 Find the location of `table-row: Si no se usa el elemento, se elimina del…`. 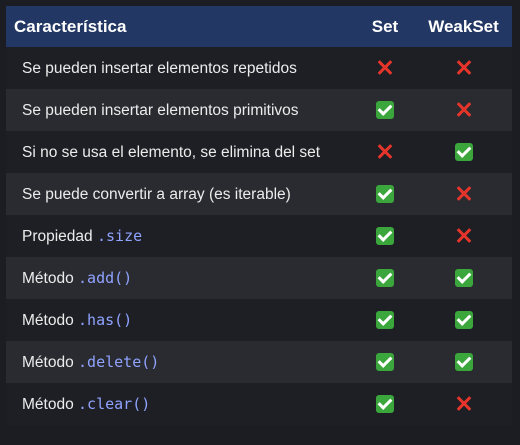

table-row: Si no se usa el elemento, se elimina del… is located at coordinates (259, 152).